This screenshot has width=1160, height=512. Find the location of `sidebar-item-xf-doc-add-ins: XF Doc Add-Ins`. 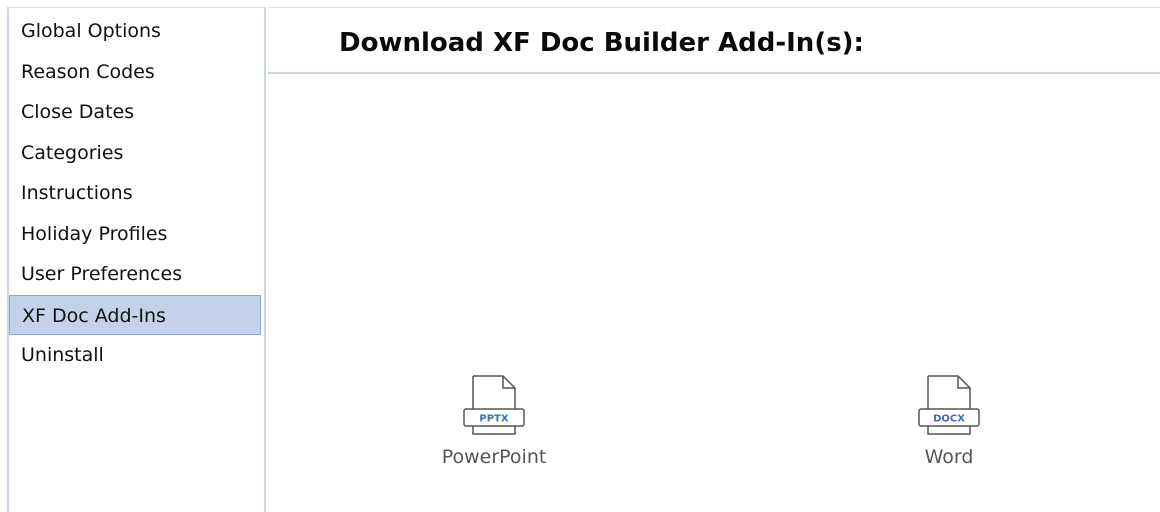

sidebar-item-xf-doc-add-ins: XF Doc Add-Ins is located at coordinates (135, 314).